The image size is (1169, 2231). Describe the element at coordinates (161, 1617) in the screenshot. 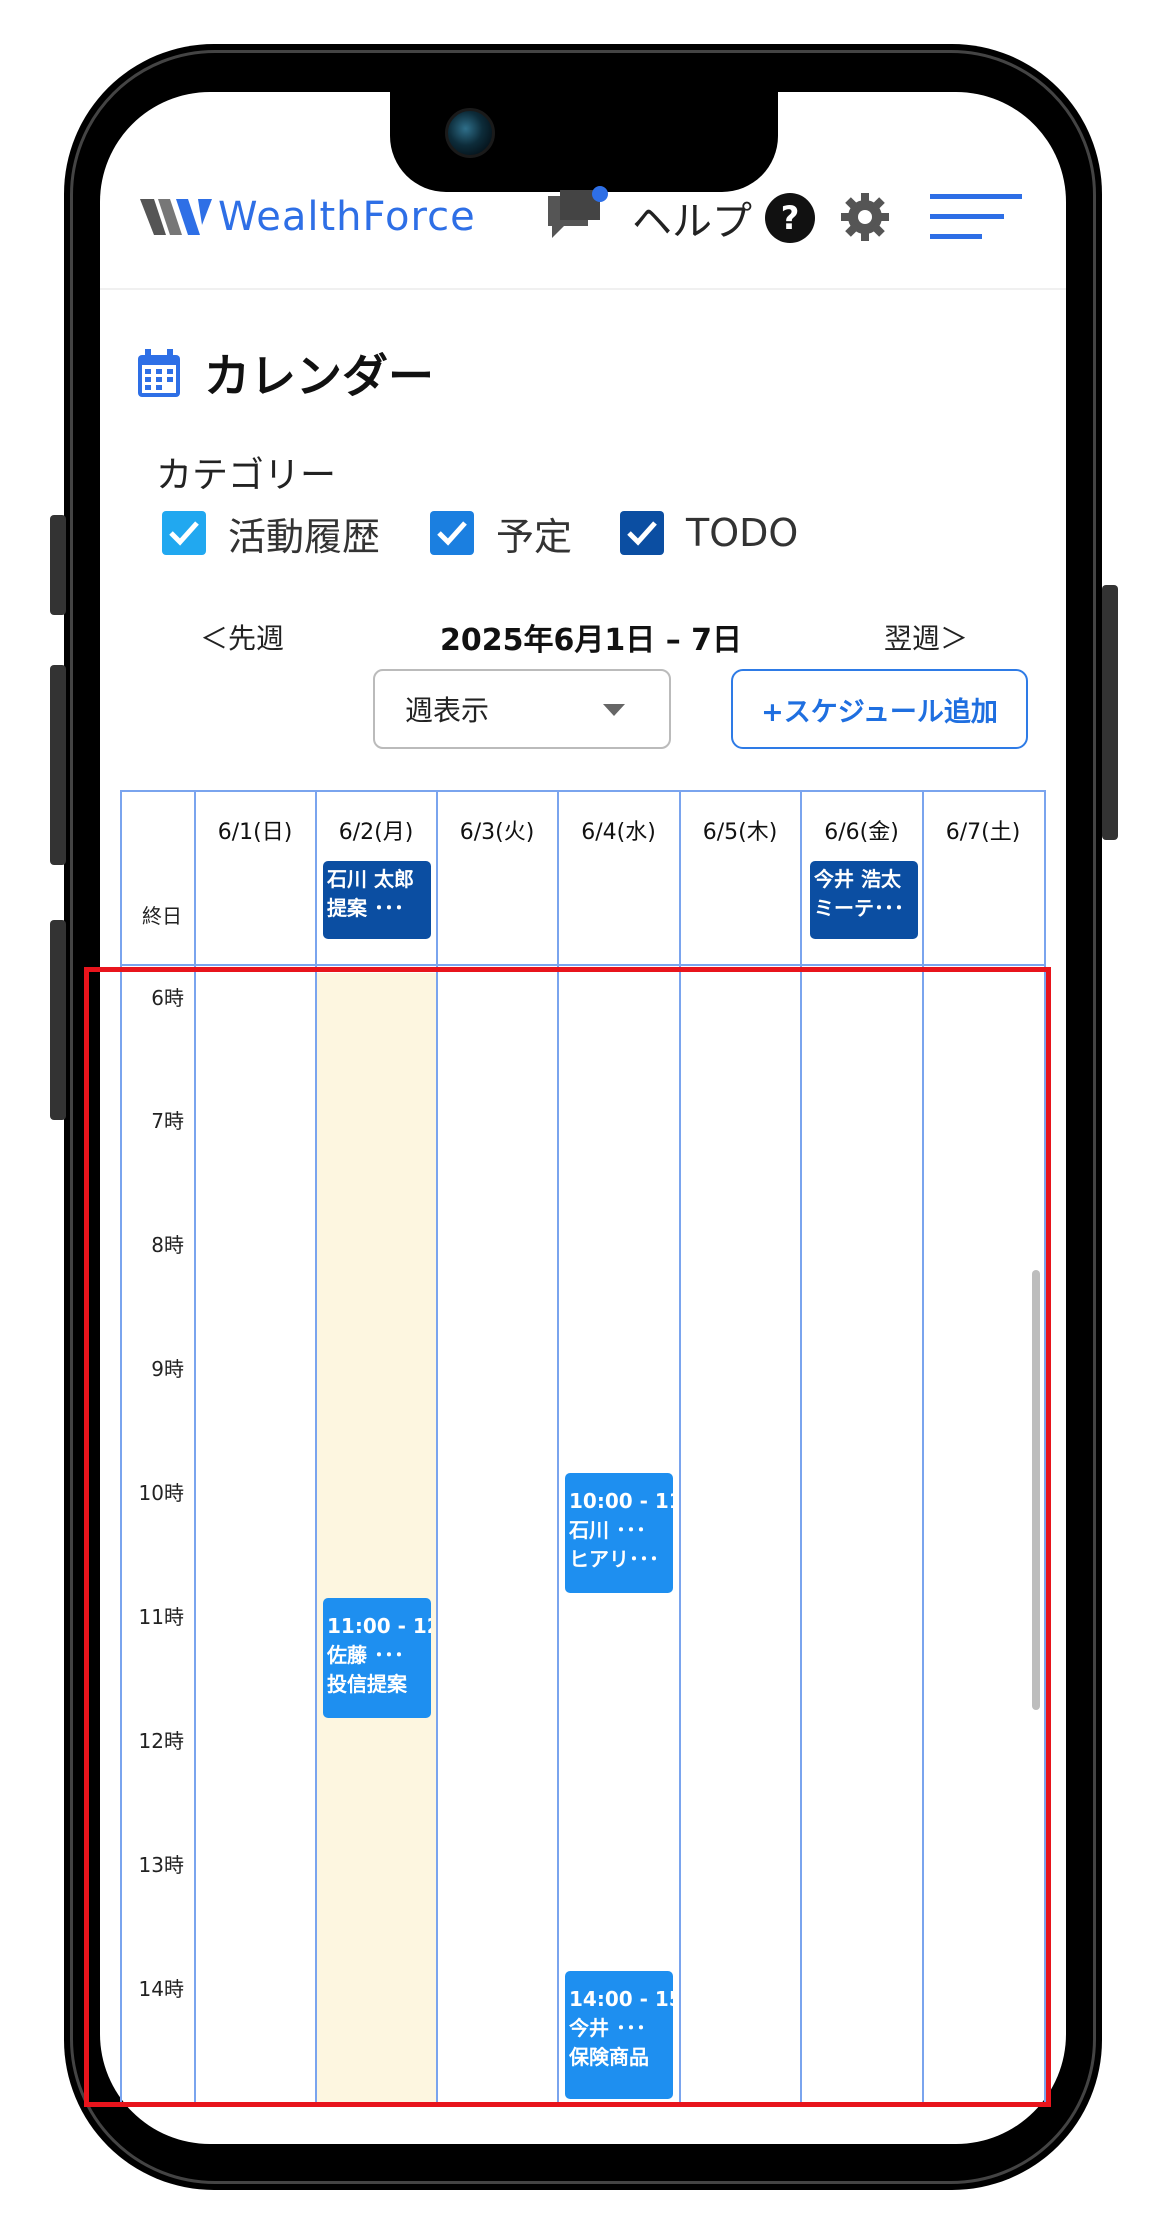

I see `hour-label: 11時` at that location.